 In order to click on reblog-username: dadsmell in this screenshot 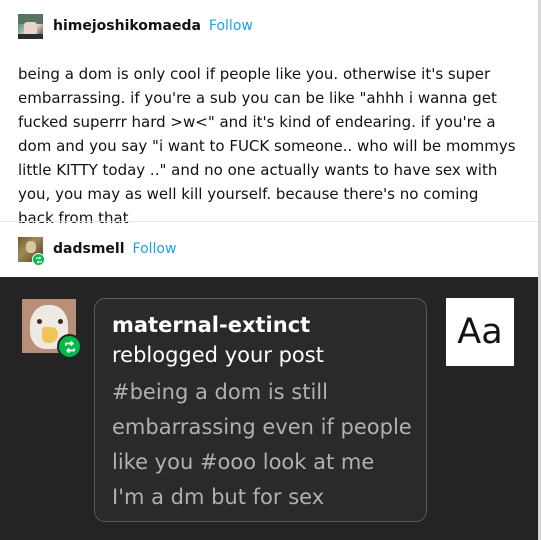, I will do `click(89, 249)`.